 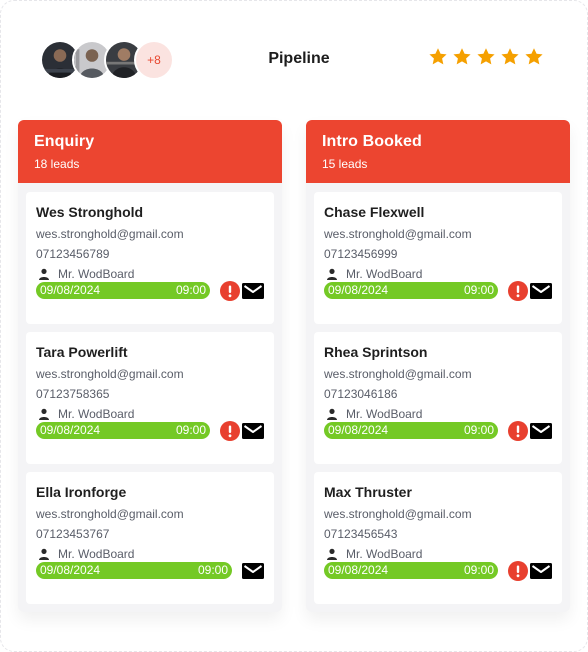 I want to click on lead-phone: 07123456999, so click(x=361, y=254).